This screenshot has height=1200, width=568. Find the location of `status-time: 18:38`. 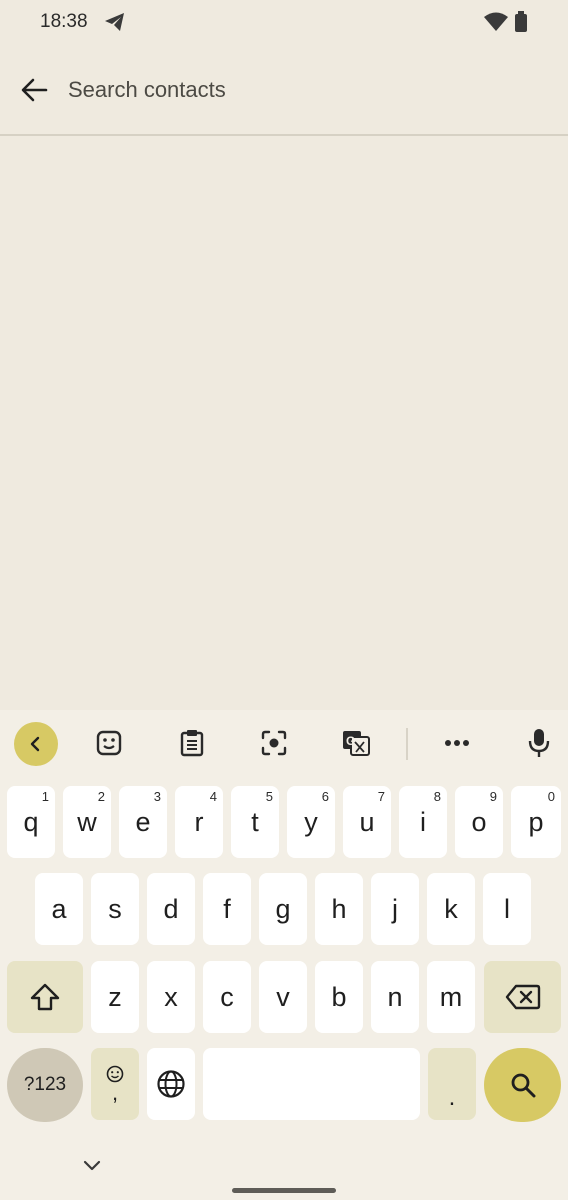

status-time: 18:38 is located at coordinates (64, 21).